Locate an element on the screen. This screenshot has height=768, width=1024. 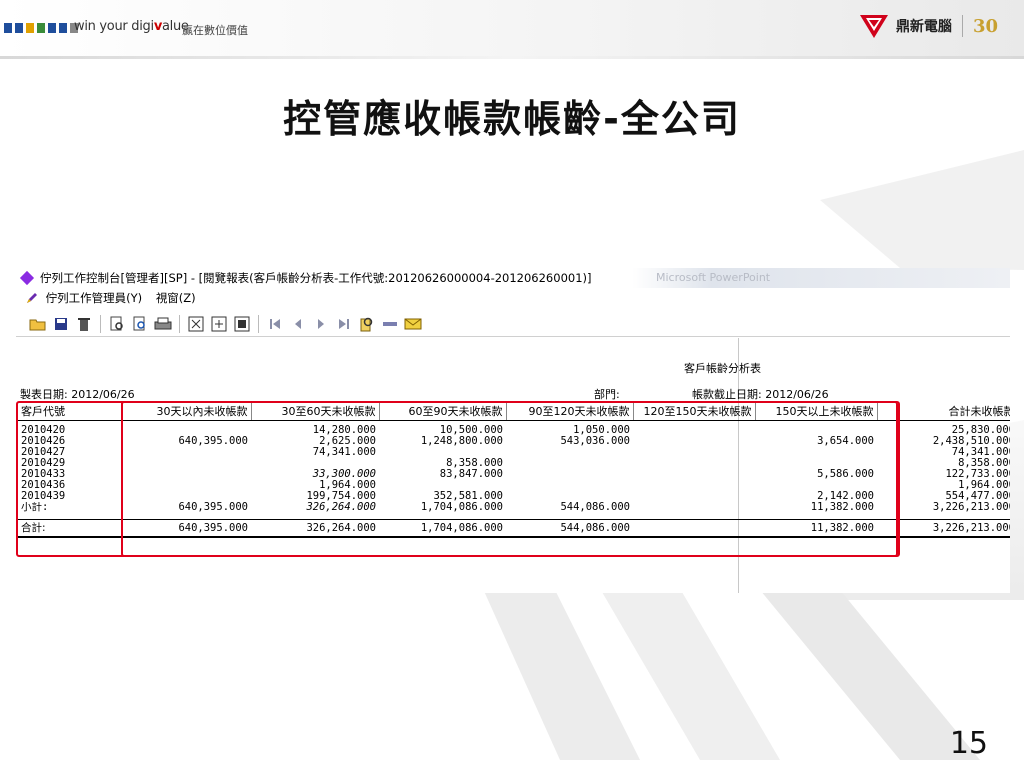
brand-separator is located at coordinates (962, 26).